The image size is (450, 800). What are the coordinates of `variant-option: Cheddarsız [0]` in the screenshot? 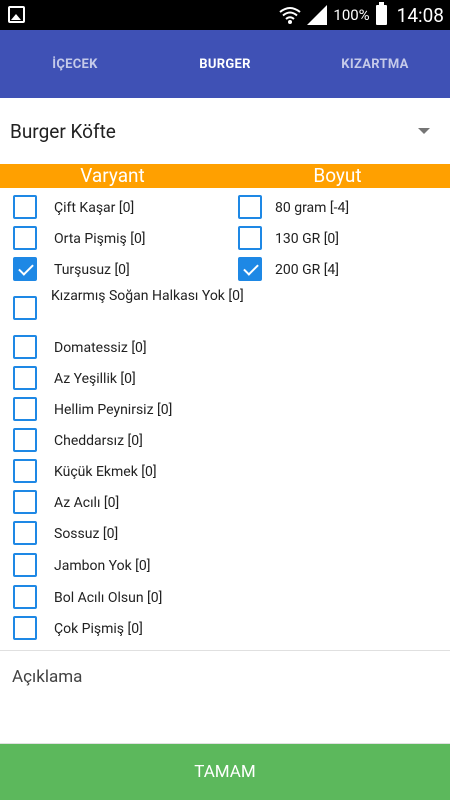 It's located at (78, 440).